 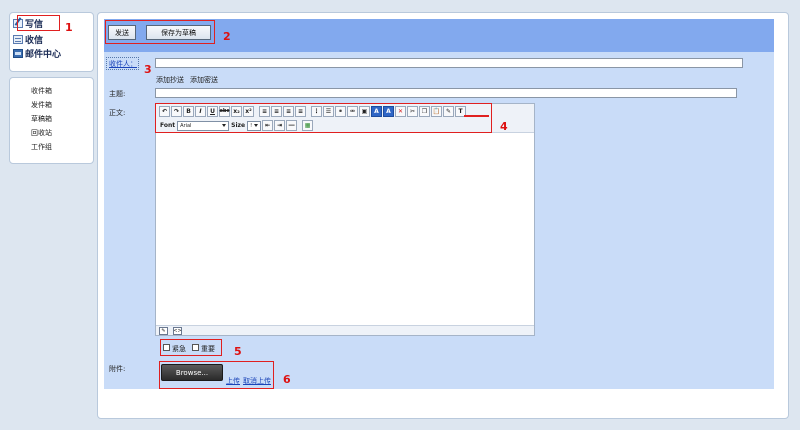 I want to click on folder-inbox: 收件箱, so click(x=41, y=91).